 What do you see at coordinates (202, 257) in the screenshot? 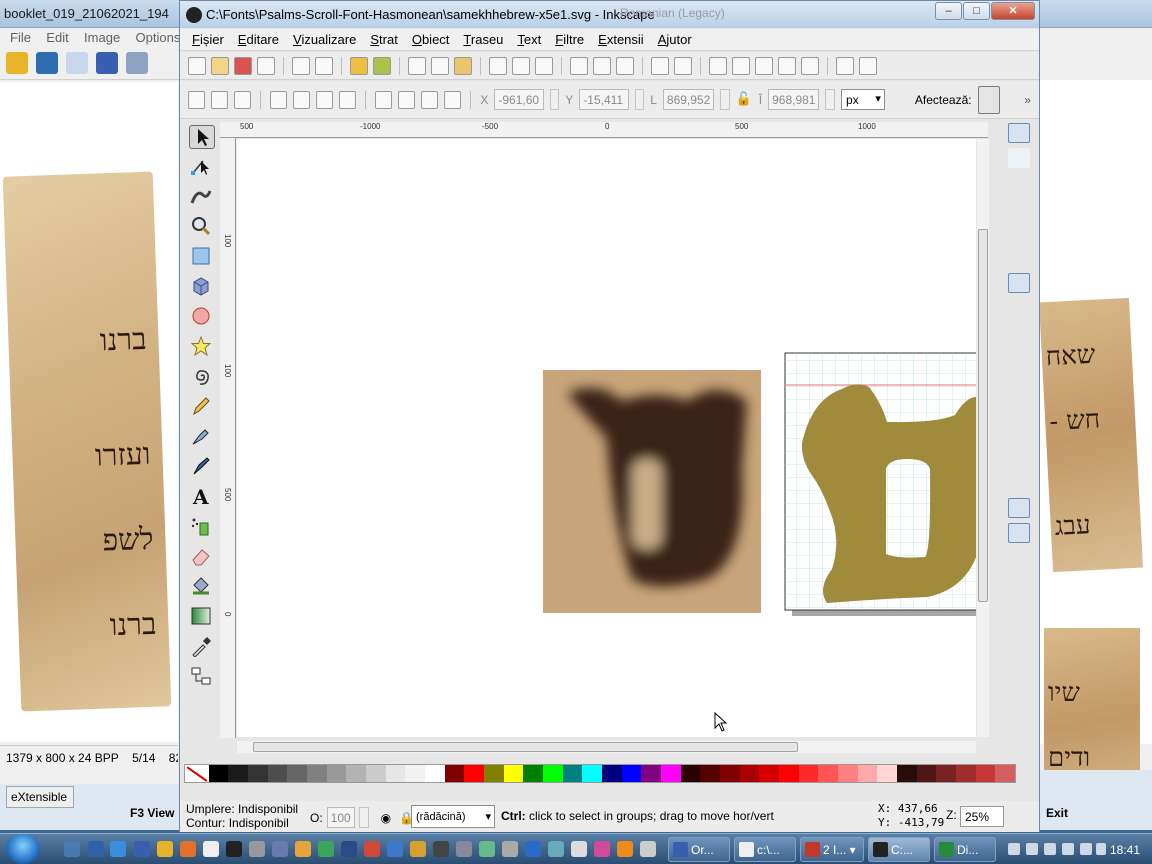
I see `rectangle-tool-icon` at bounding box center [202, 257].